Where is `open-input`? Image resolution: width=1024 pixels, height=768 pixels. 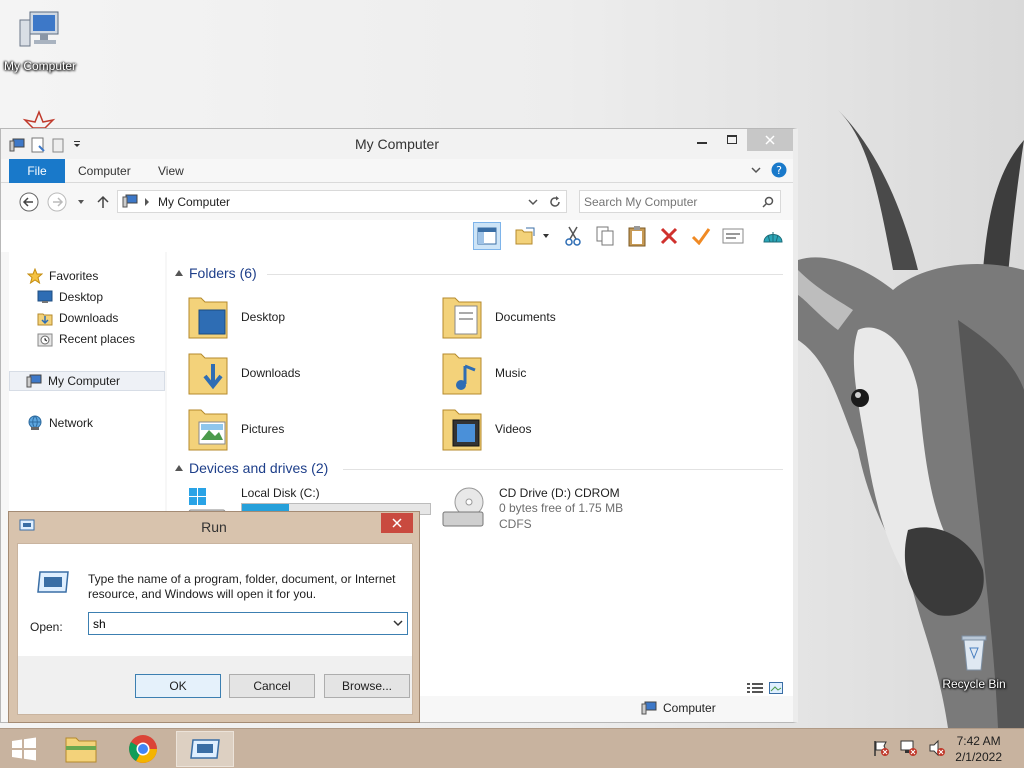
open-input is located at coordinates (238, 623).